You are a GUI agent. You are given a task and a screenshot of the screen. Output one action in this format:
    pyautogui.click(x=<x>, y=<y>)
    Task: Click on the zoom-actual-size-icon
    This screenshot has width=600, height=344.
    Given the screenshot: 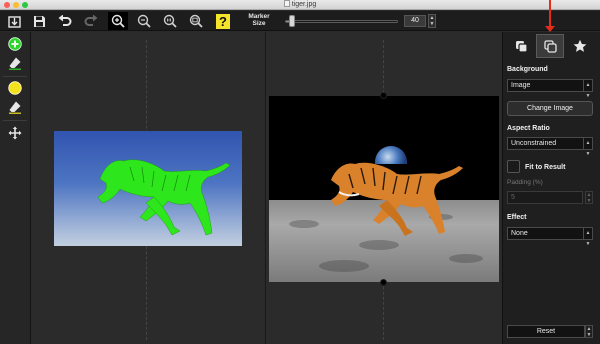 What is the action you would take?
    pyautogui.click(x=170, y=21)
    